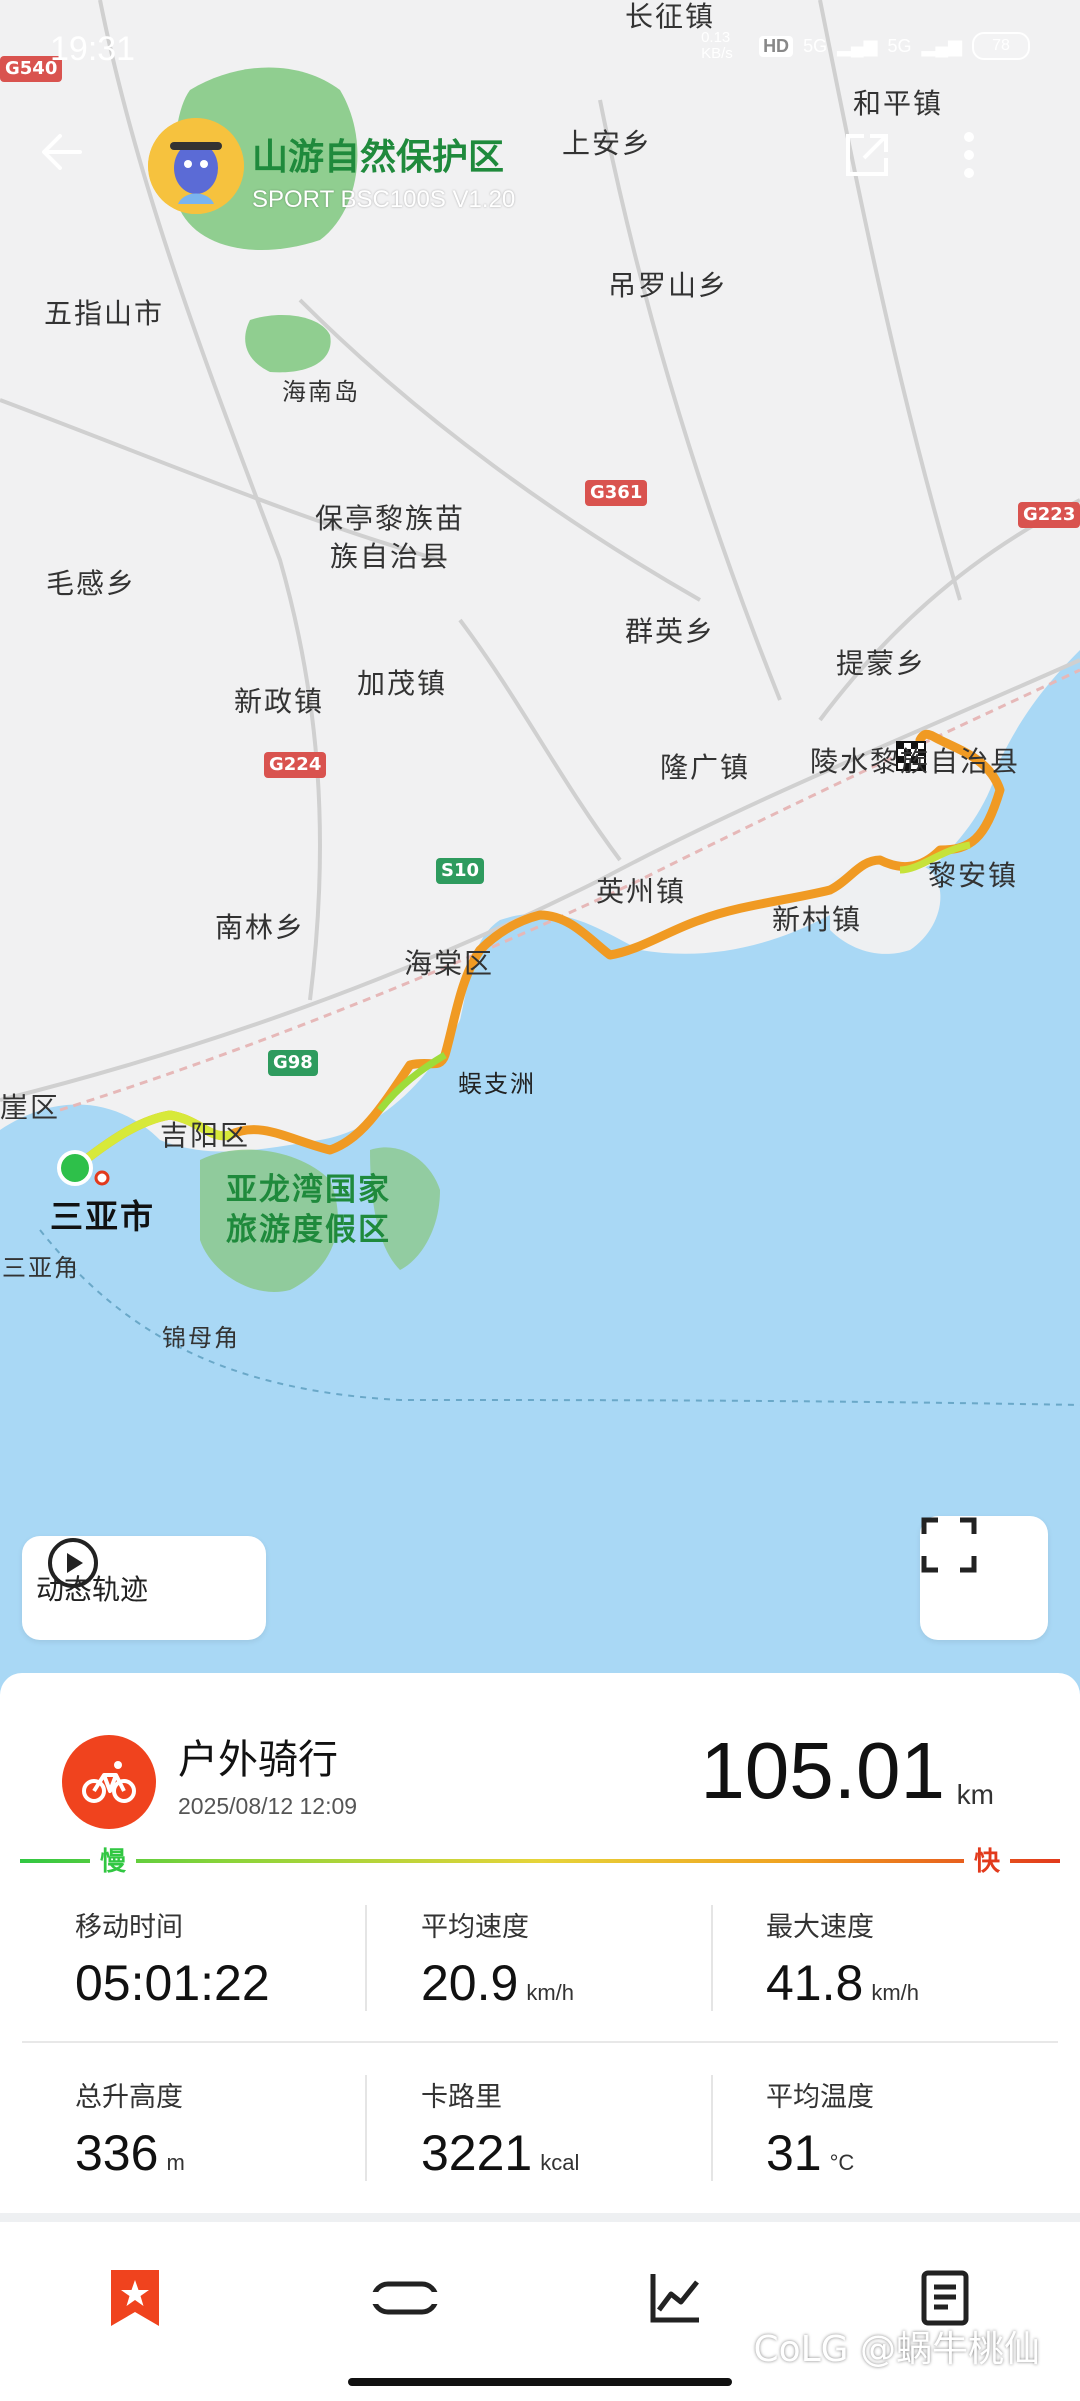  I want to click on avatar-image, so click(196, 166).